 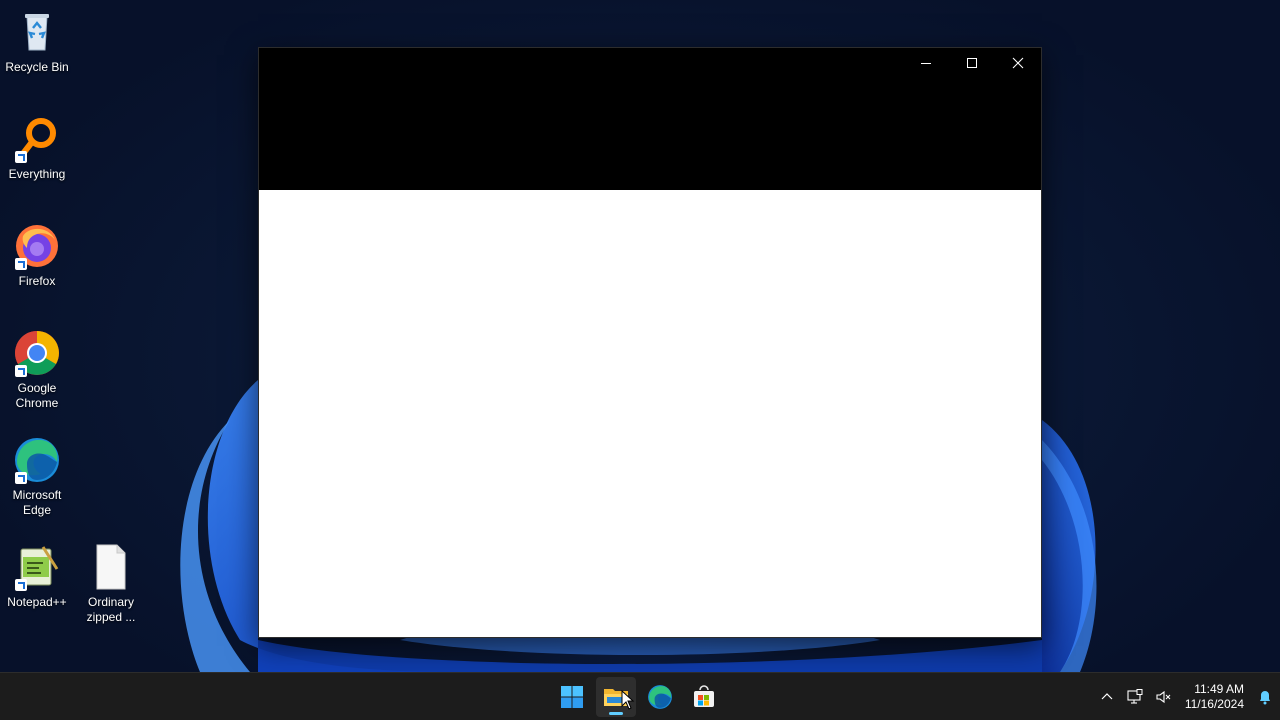 I want to click on active-app-indicator, so click(x=616, y=713).